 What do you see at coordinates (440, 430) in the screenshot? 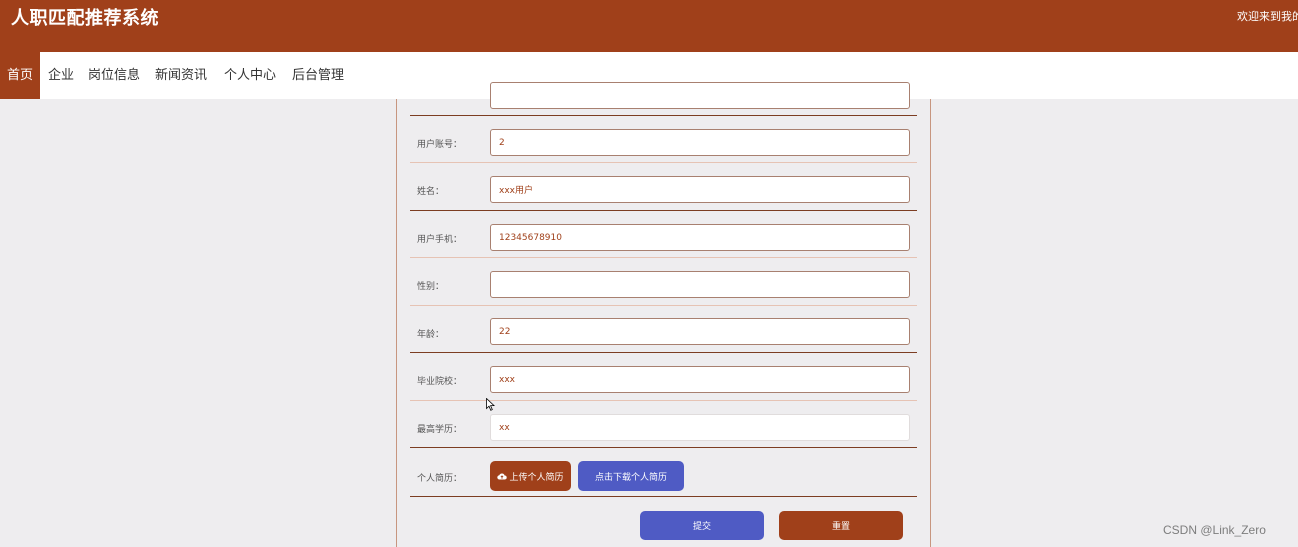
I see `label-education: 最高学历：` at bounding box center [440, 430].